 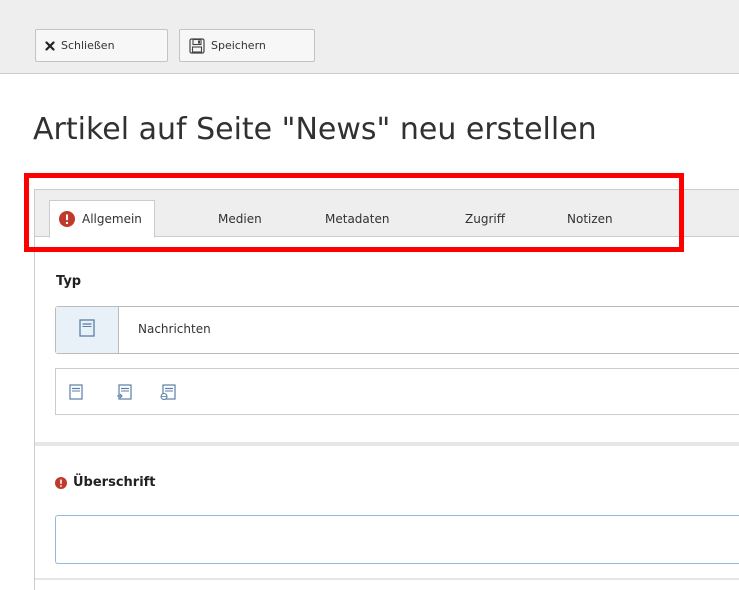 What do you see at coordinates (112, 219) in the screenshot?
I see `tab-label: Allgemein` at bounding box center [112, 219].